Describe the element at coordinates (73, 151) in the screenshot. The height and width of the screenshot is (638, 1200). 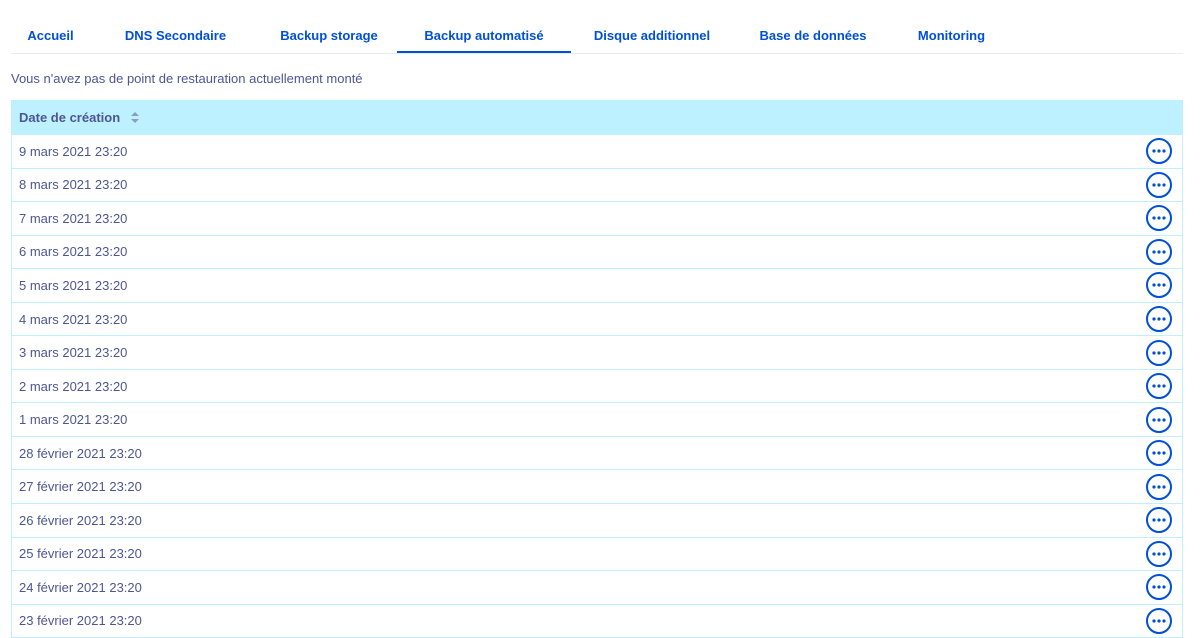
I see `creation-date: 9 mars 2021 23:20` at that location.